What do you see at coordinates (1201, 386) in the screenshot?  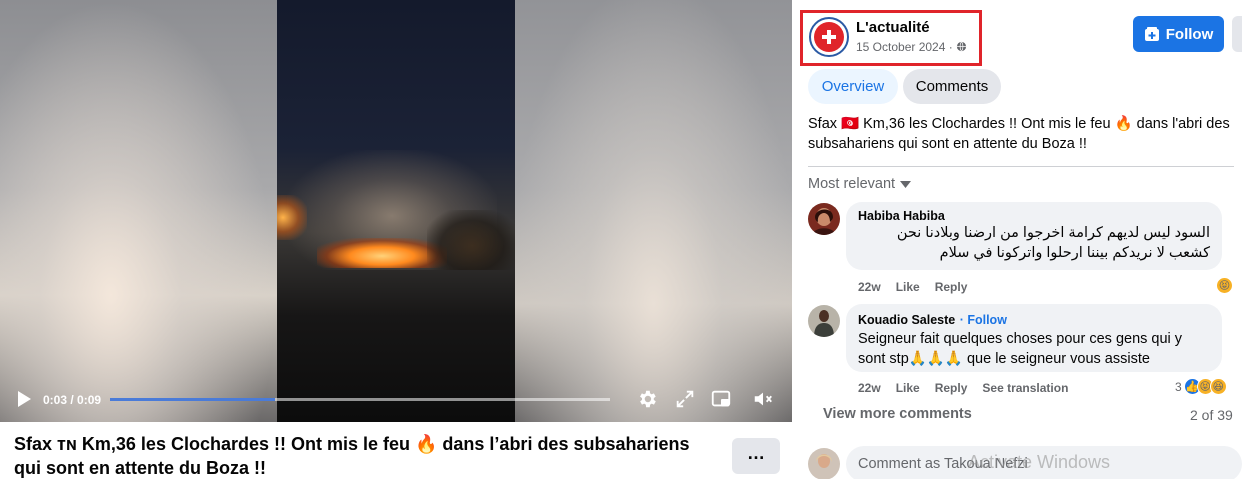 I see `comment-reactions: 3 👍 😝 😆` at bounding box center [1201, 386].